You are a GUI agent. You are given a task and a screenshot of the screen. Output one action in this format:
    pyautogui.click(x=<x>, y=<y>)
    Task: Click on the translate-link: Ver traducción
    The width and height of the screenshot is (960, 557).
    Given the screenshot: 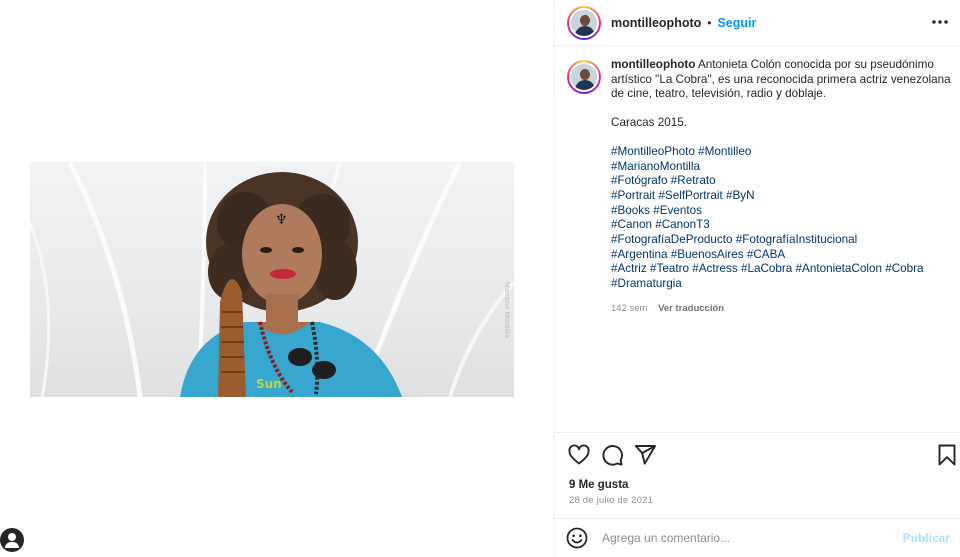 What is the action you would take?
    pyautogui.click(x=691, y=308)
    